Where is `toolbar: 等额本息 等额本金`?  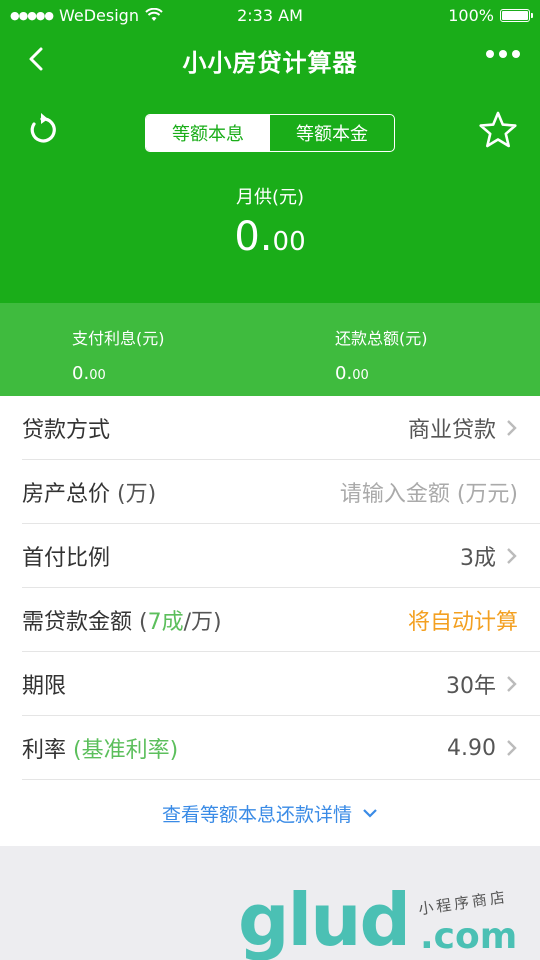
toolbar: 等额本息 等额本金 is located at coordinates (270, 121).